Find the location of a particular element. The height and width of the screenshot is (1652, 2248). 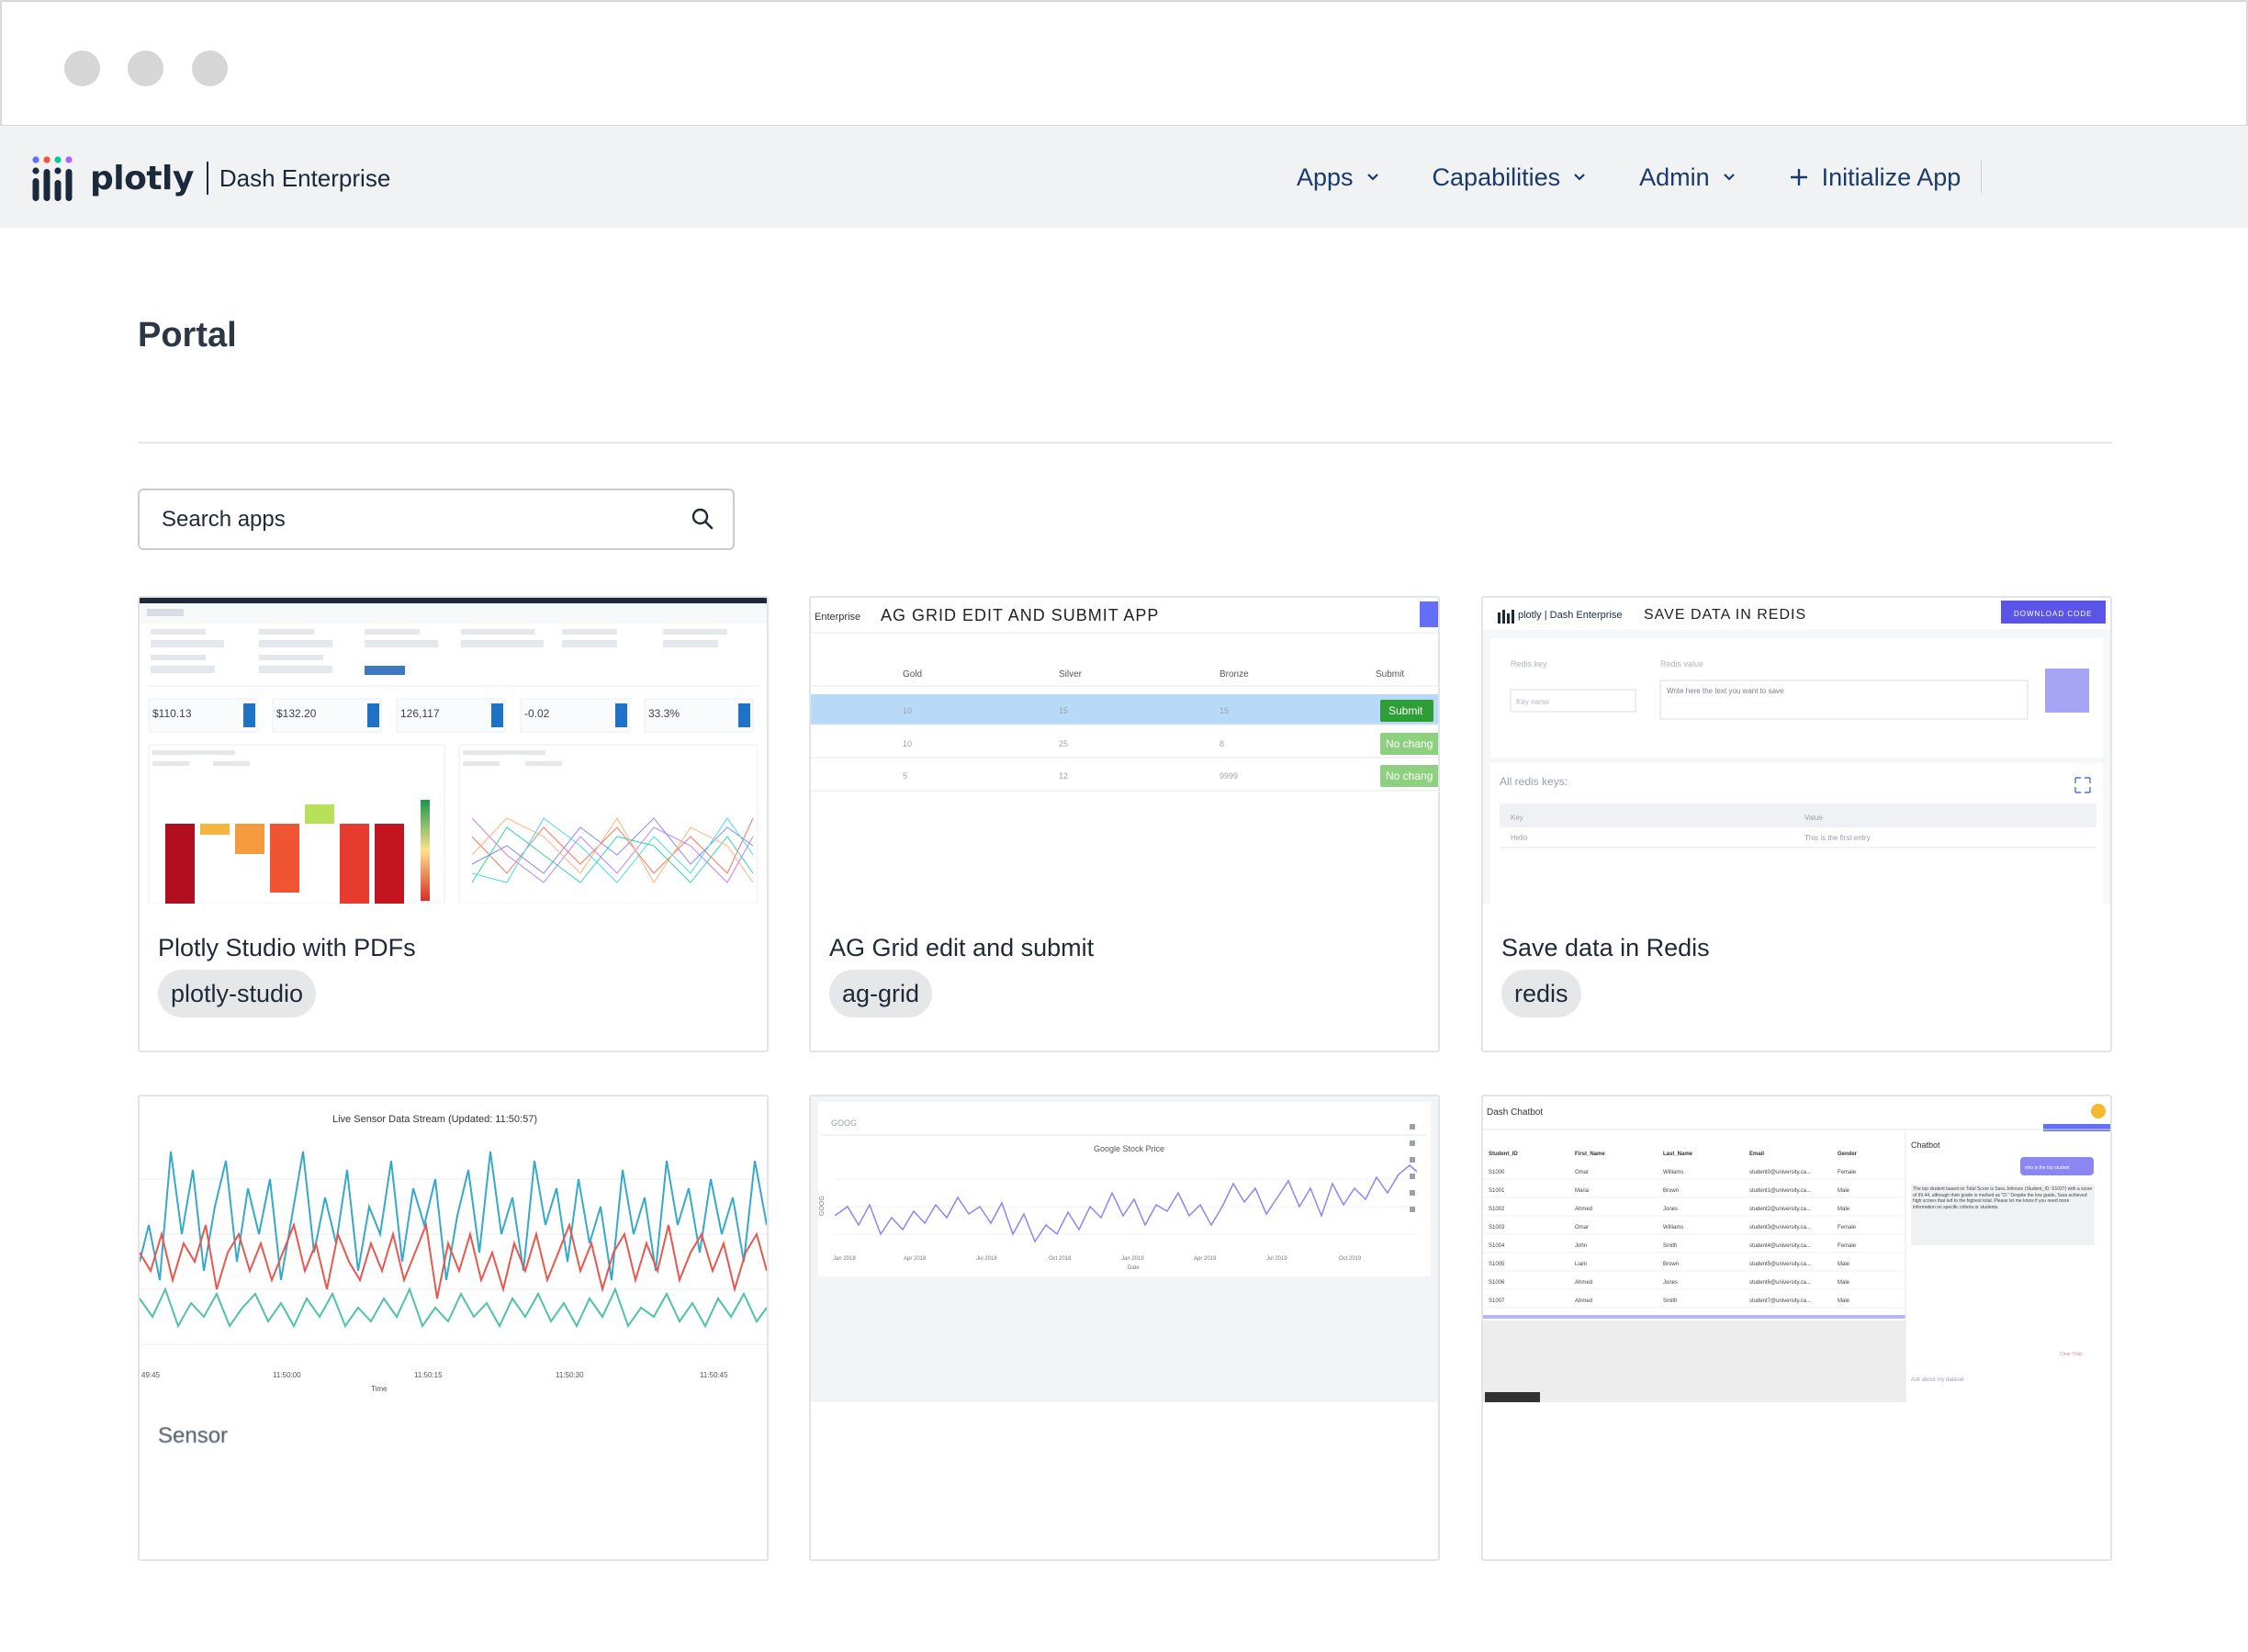

table-header: Last_Name is located at coordinates (1678, 1154).